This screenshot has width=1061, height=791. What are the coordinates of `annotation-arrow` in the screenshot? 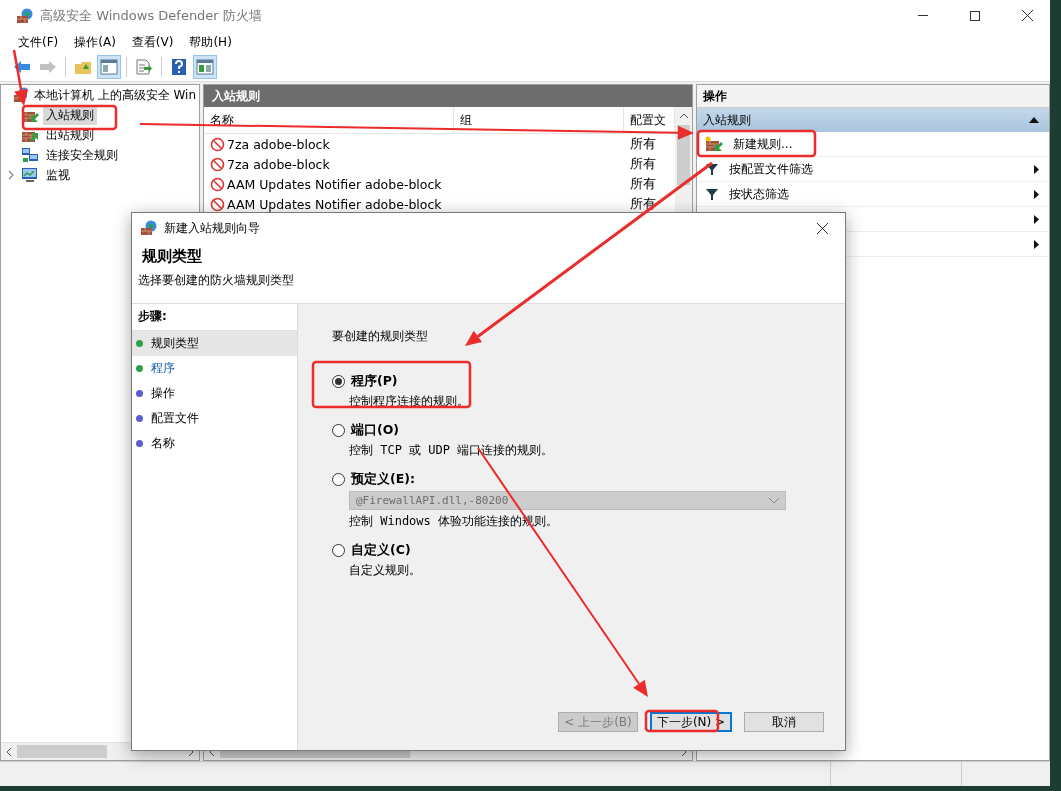 It's located at (20, 77).